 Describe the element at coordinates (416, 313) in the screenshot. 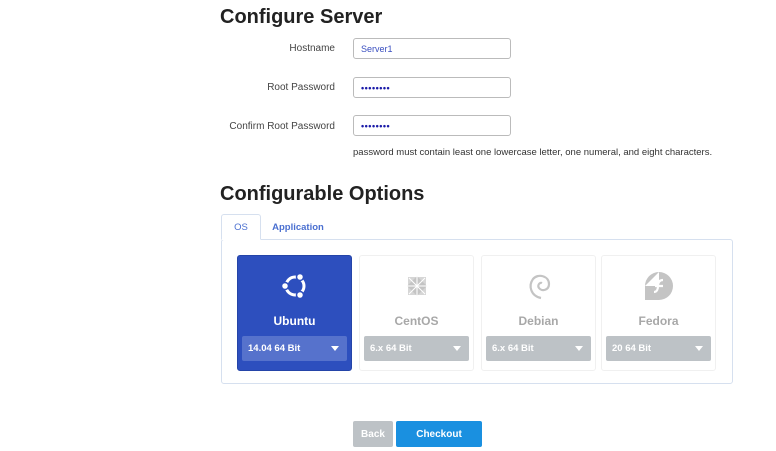

I see `os-card-centos: CentOS 6.x 64 Bit` at that location.